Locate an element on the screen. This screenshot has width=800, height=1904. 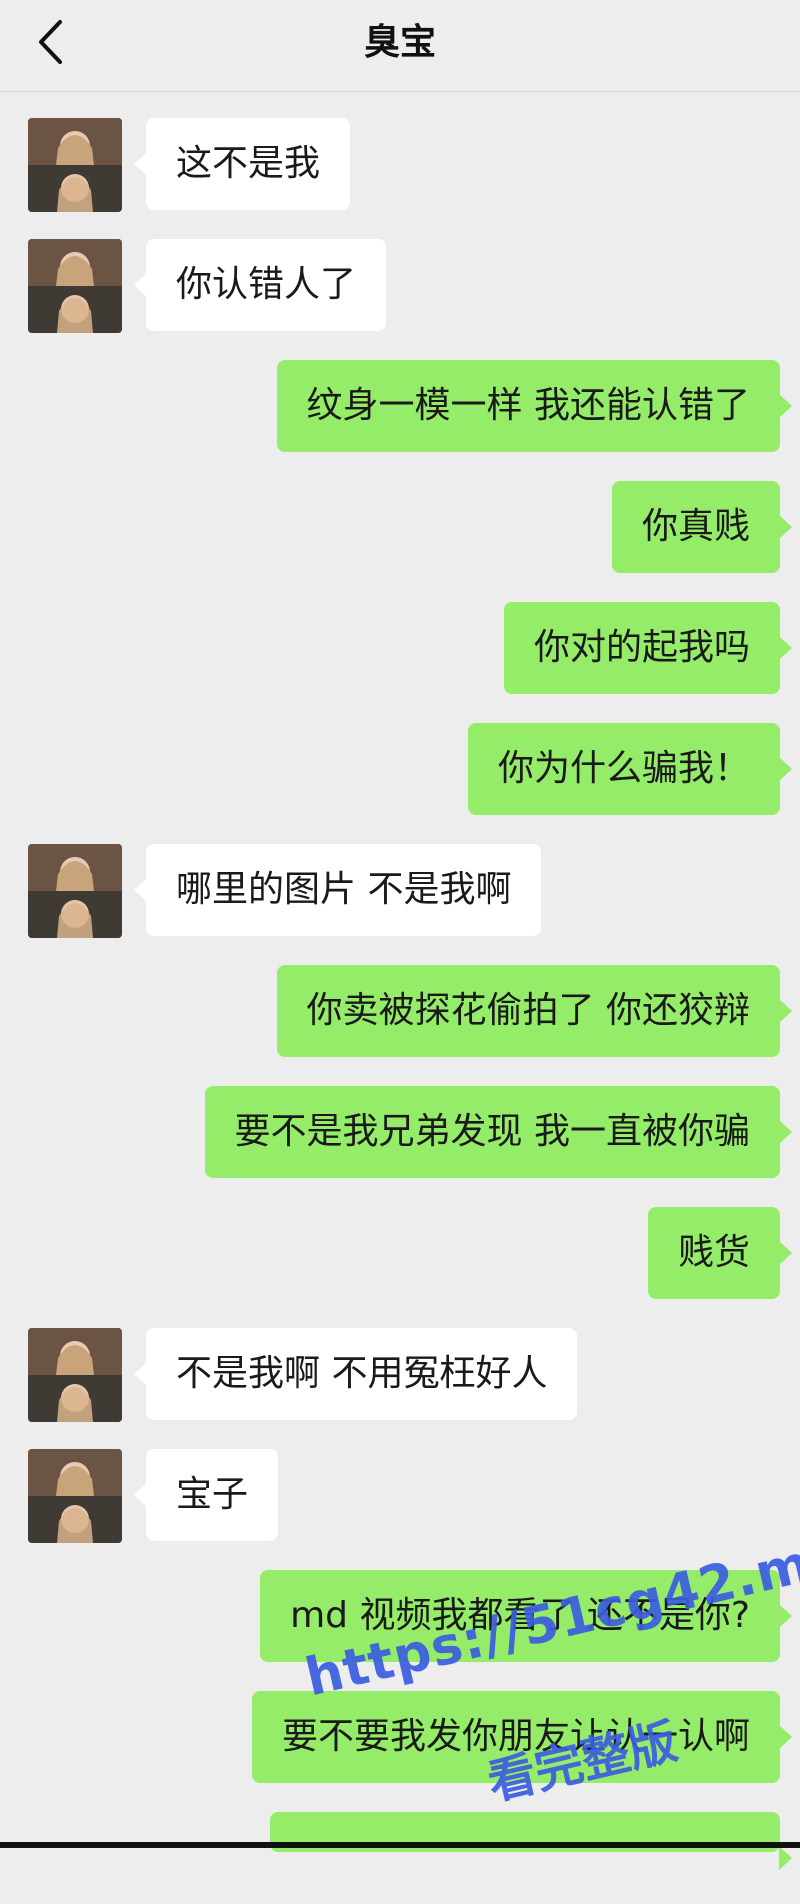
outgoing-message: 你为什么骗我！ is located at coordinates (400, 769).